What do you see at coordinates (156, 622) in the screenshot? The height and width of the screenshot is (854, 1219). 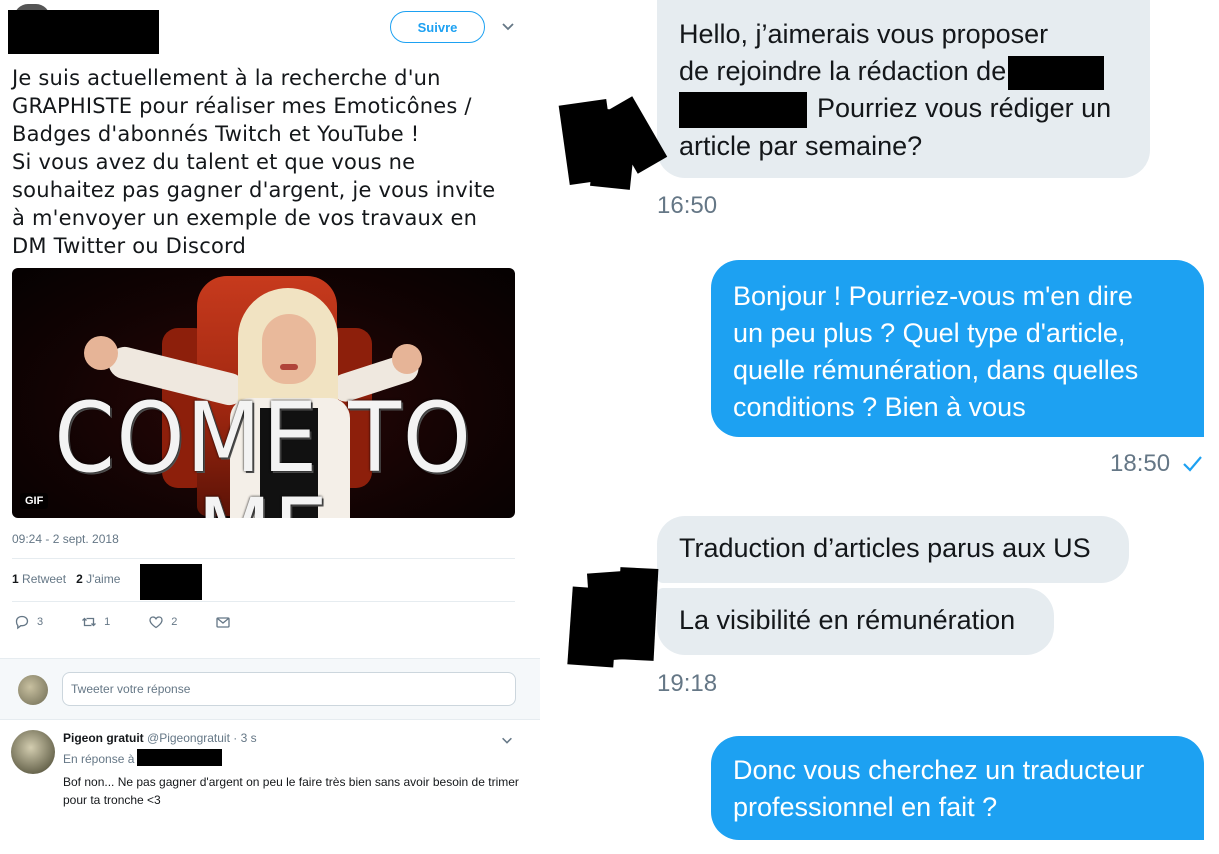 I see `heart-icon` at bounding box center [156, 622].